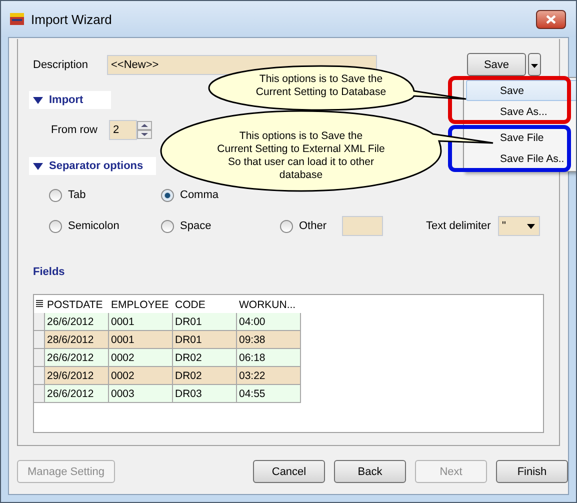  What do you see at coordinates (519, 226) in the screenshot?
I see `text-delimiter-dropdown: "` at bounding box center [519, 226].